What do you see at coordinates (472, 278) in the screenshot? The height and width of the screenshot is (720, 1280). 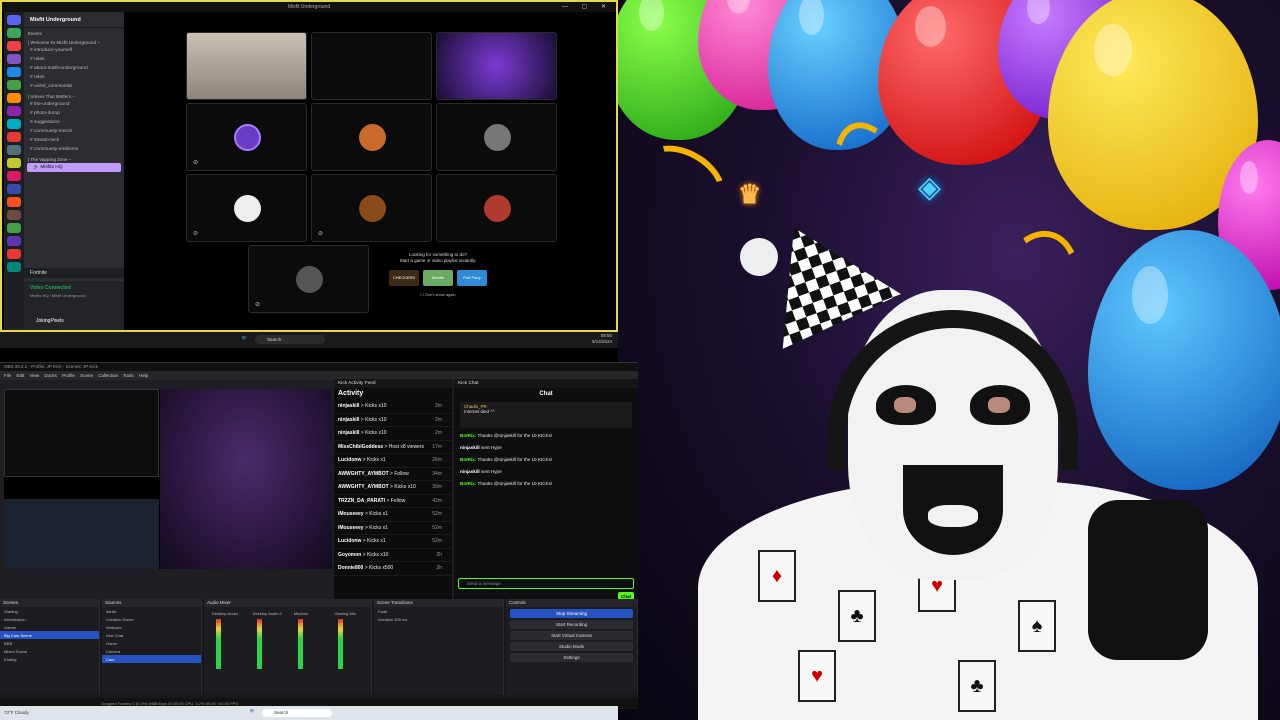 I see `game-thumb: Putt Party` at bounding box center [472, 278].